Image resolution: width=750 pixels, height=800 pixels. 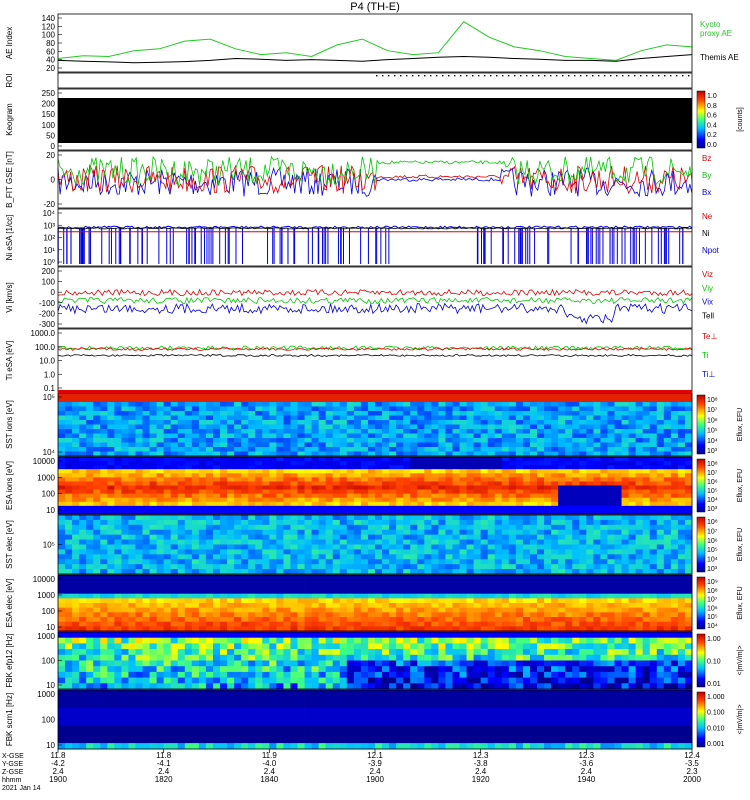 I want to click on tpar-line, so click(x=375, y=355).